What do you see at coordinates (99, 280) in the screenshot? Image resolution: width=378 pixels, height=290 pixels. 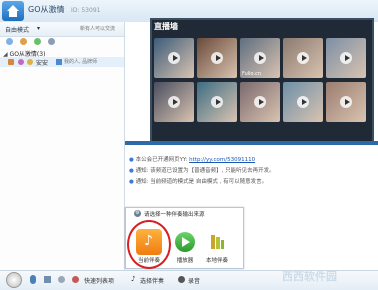 I see `quick-list-button: 快速列表项` at bounding box center [99, 280].